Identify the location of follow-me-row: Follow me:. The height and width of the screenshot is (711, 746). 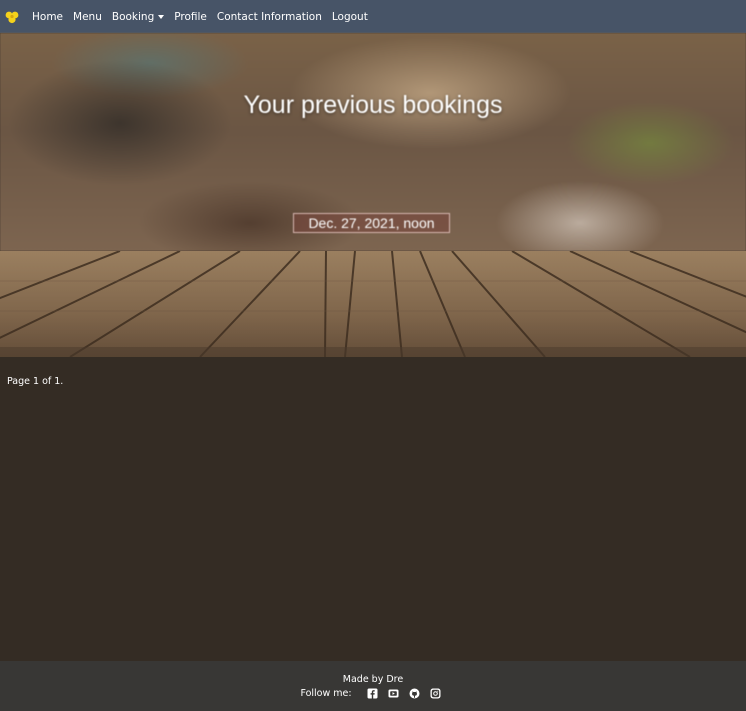
(373, 693).